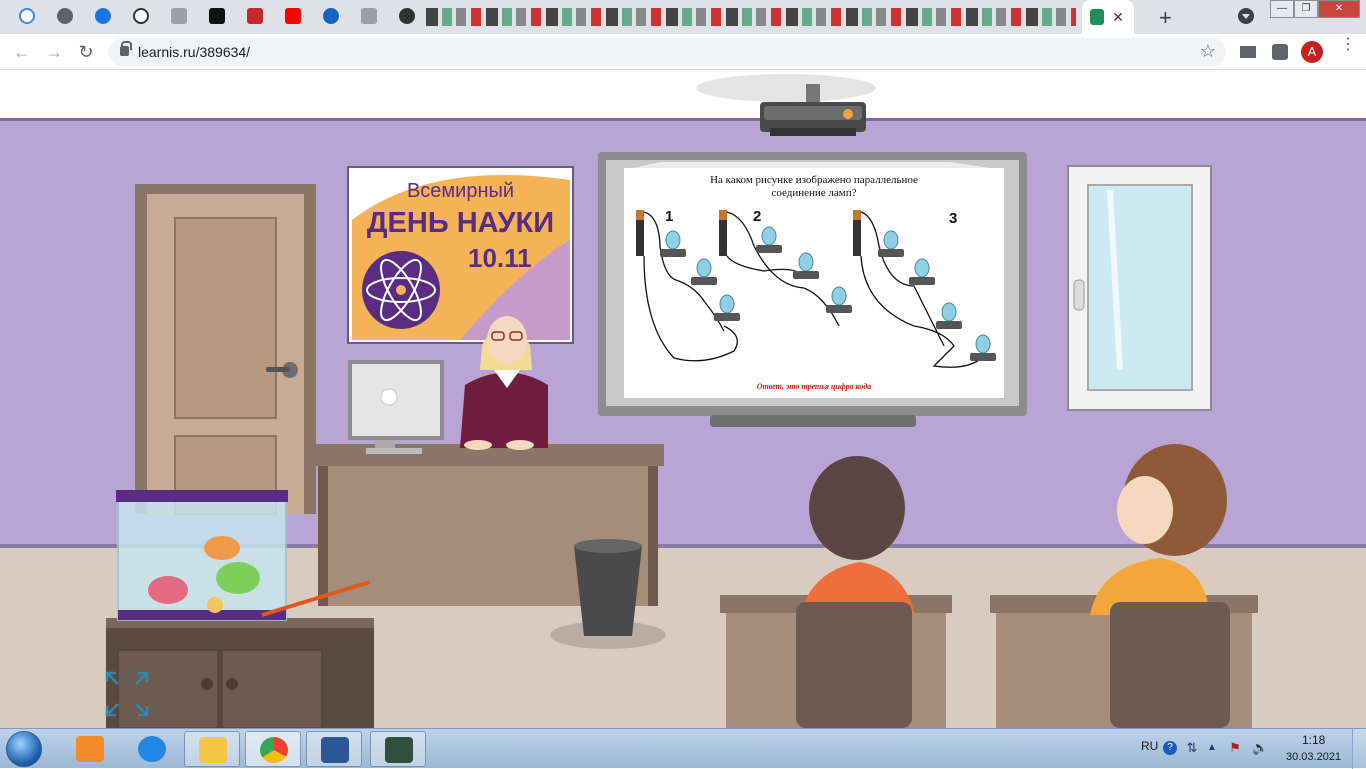  Describe the element at coordinates (500, 258) in the screenshot. I see `poster-date: 10.11` at that location.